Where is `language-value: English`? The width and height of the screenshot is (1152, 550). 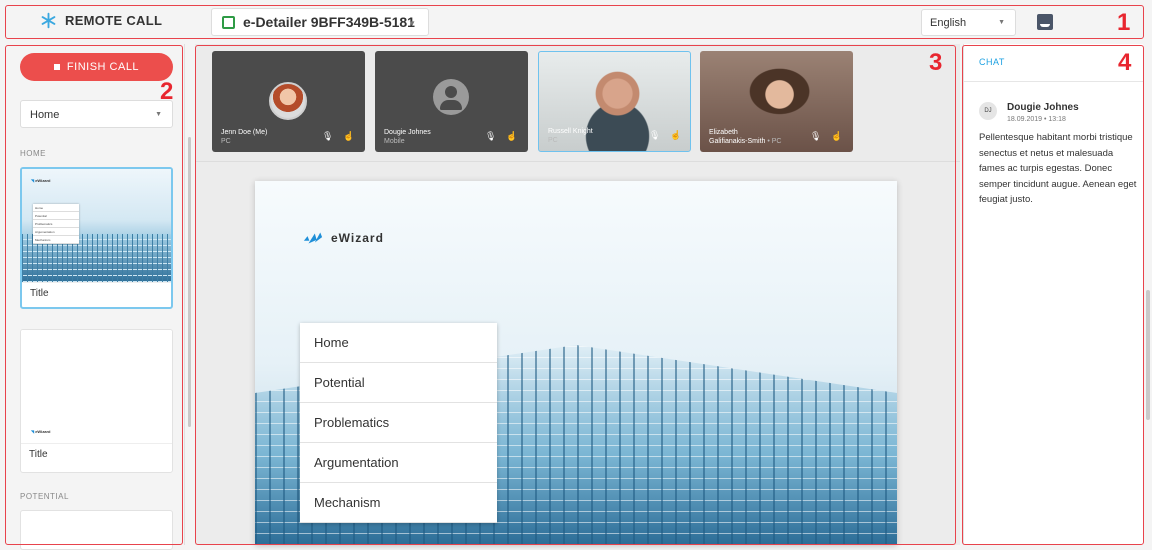 language-value: English is located at coordinates (948, 23).